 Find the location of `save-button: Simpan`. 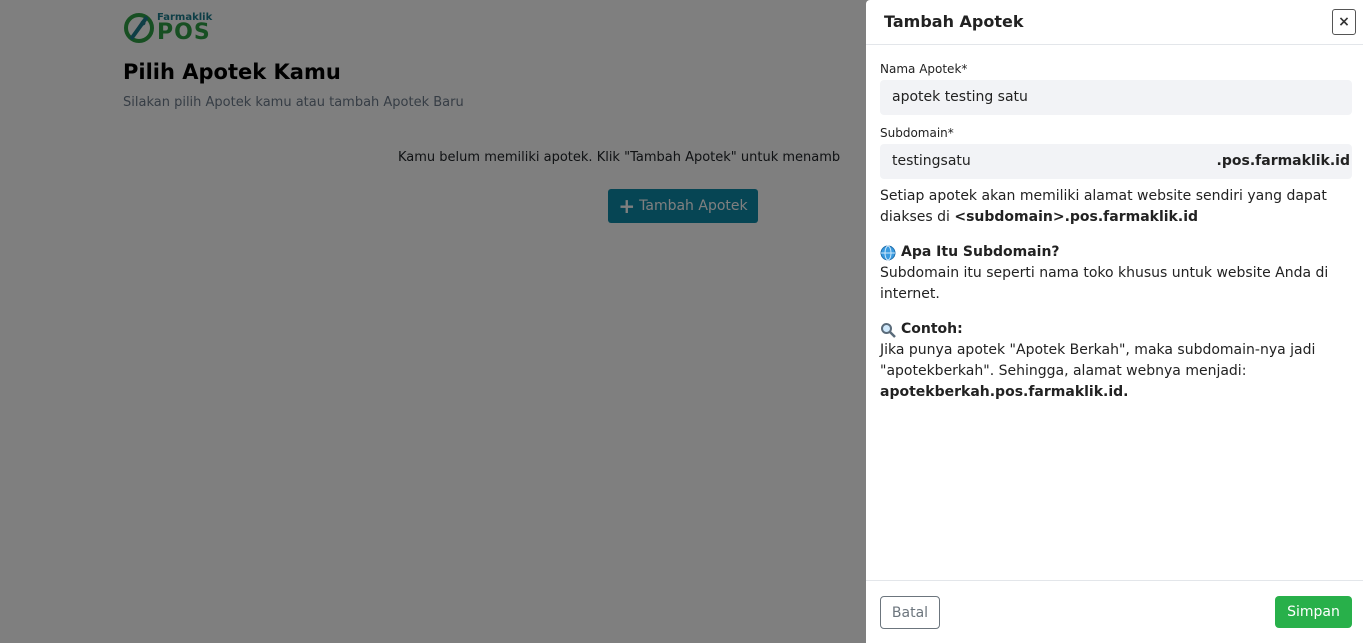

save-button: Simpan is located at coordinates (1313, 612).